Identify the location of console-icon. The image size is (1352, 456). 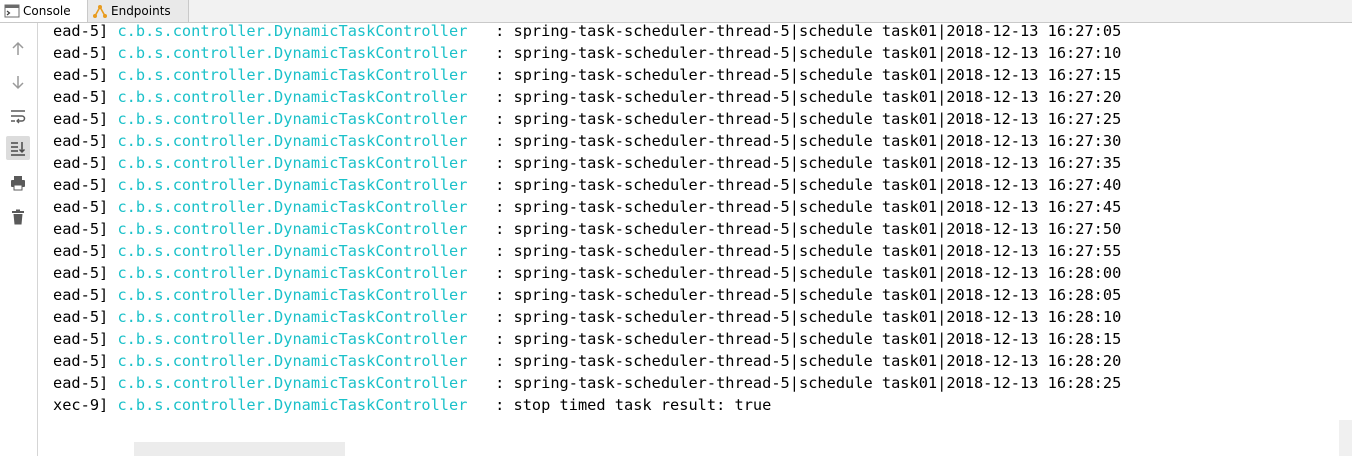
(12, 11).